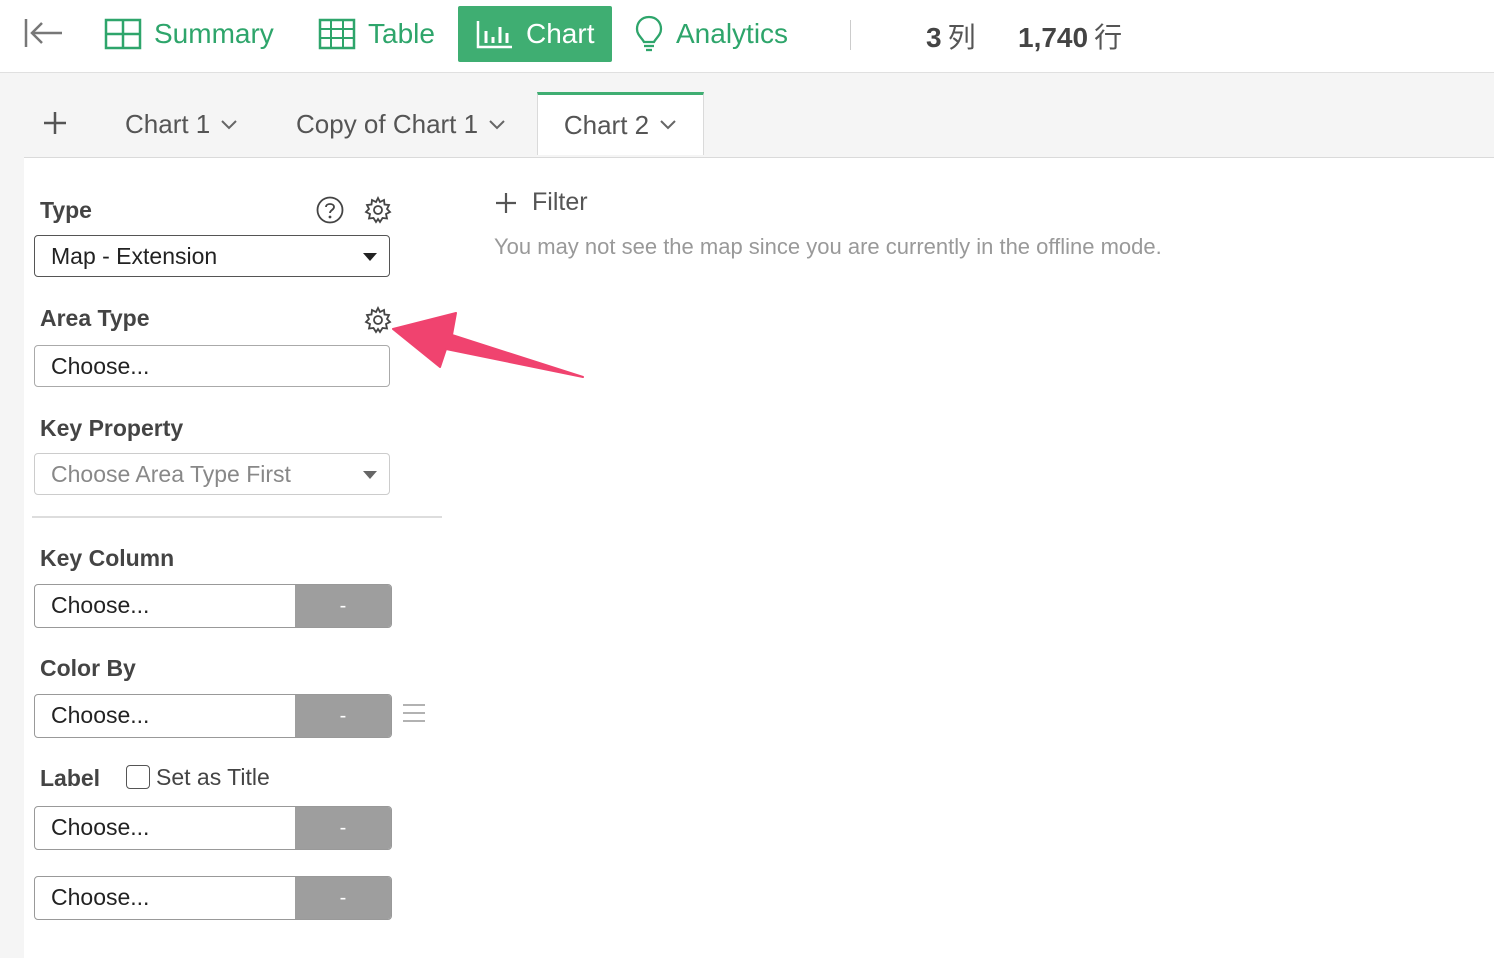  I want to click on column-count-unit: 列, so click(961, 37).